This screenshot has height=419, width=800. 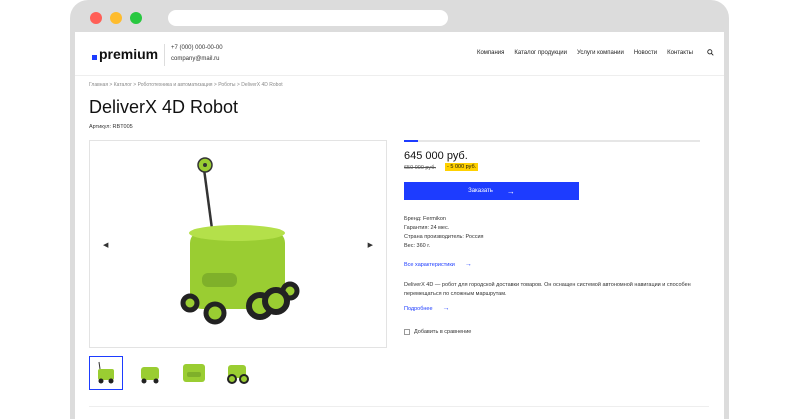 What do you see at coordinates (417, 246) in the screenshot?
I see `spec-weight: Вес: 360 г.` at bounding box center [417, 246].